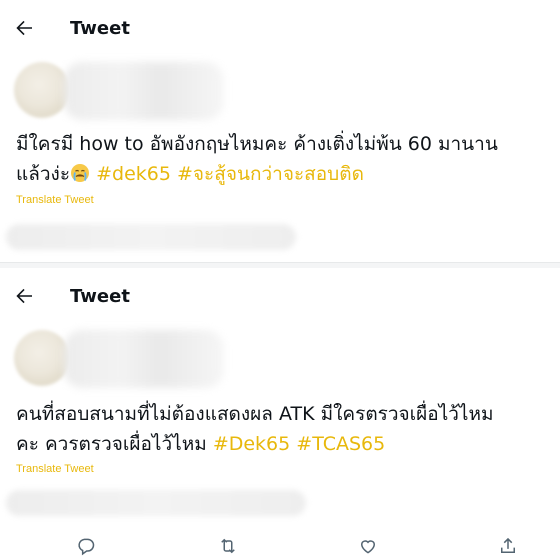  What do you see at coordinates (369, 547) in the screenshot?
I see `like-icon` at bounding box center [369, 547].